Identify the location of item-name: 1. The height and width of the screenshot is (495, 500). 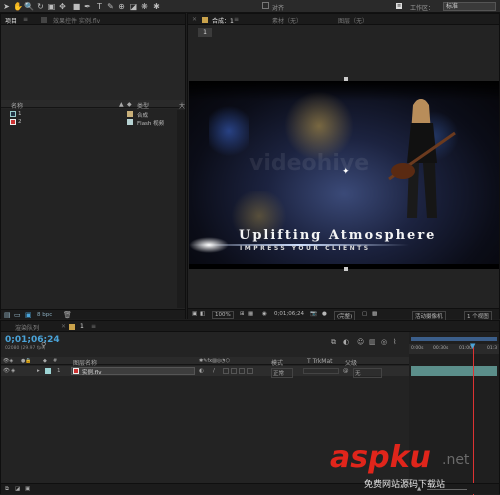
(20, 114).